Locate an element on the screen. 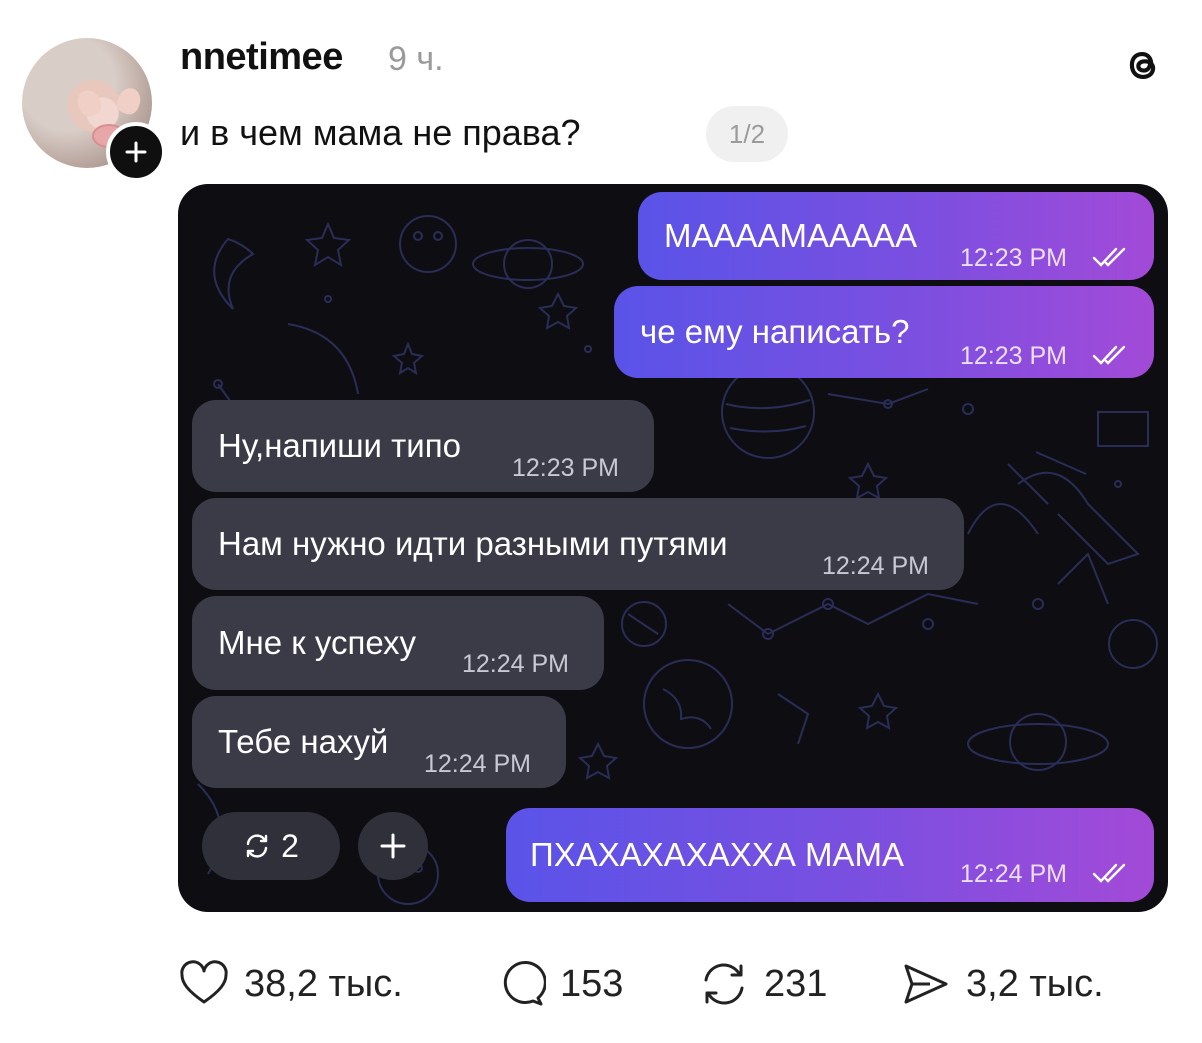 Image resolution: width=1202 pixels, height=1043 pixels. message-bubble-incoming: Тебе нахуй 12:24 PM is located at coordinates (379, 742).